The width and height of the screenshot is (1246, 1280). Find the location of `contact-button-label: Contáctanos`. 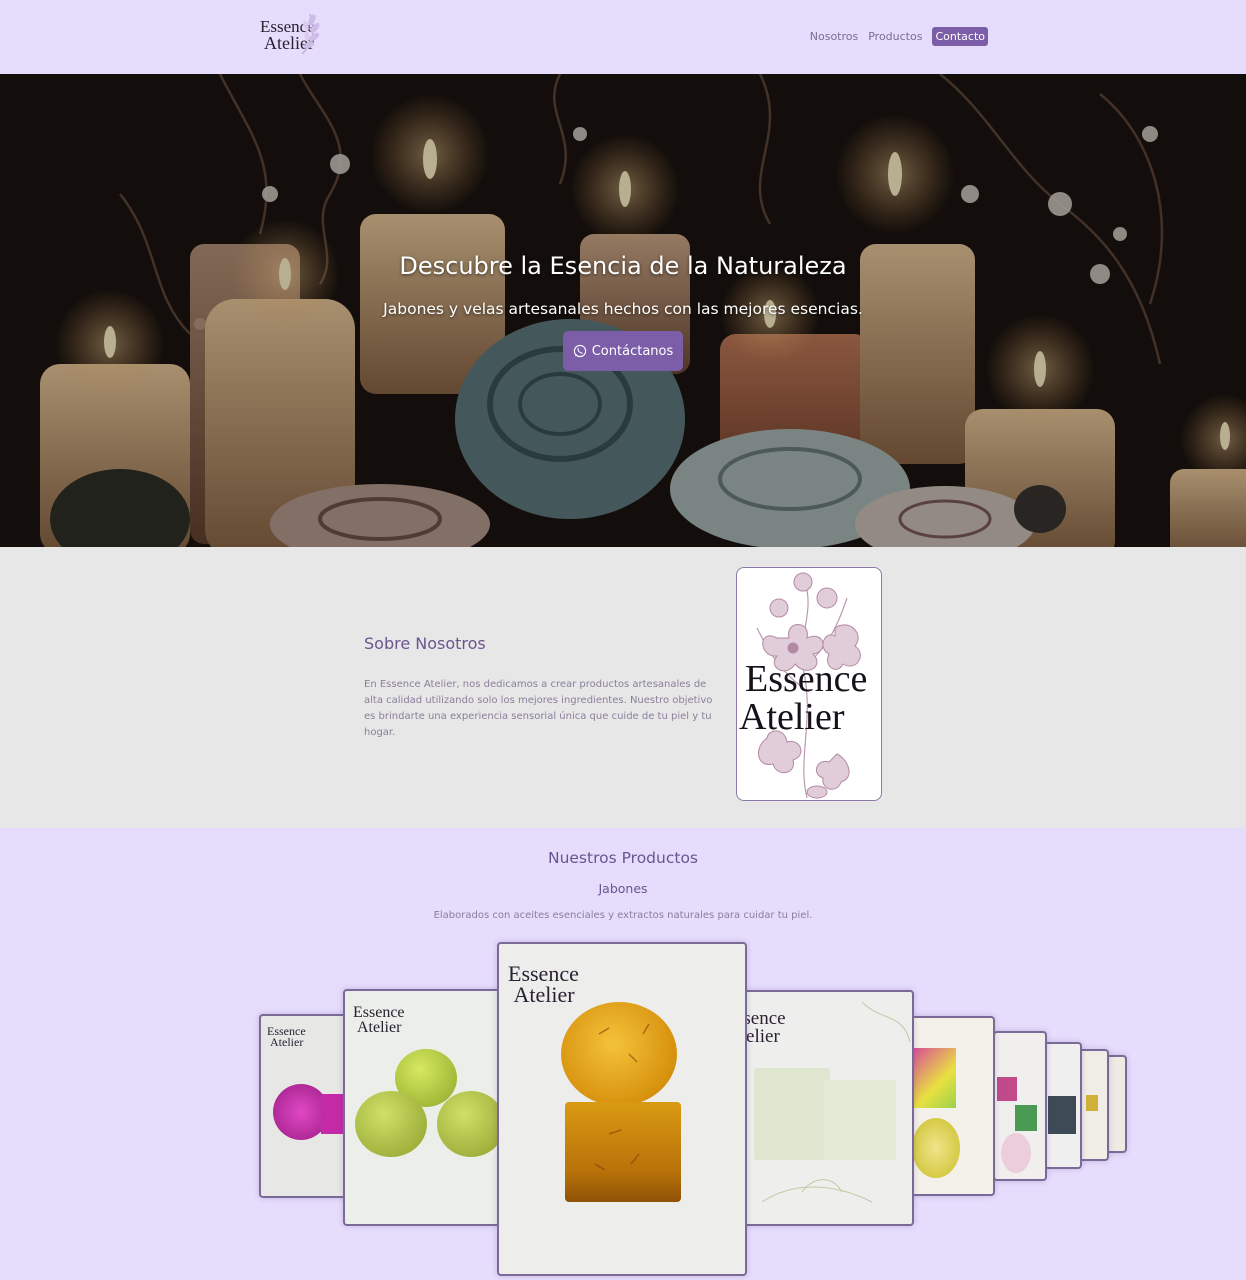

contact-button-label: Contáctanos is located at coordinates (632, 351).